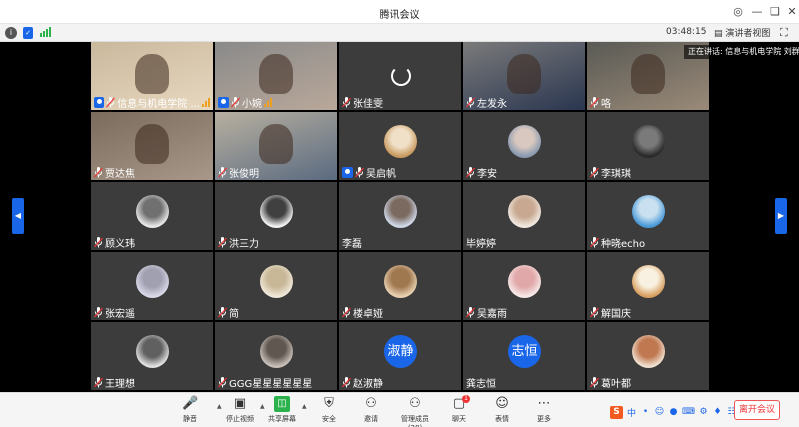 This screenshot has width=799, height=427. I want to click on participant-tile: 种晓echo, so click(648, 216).